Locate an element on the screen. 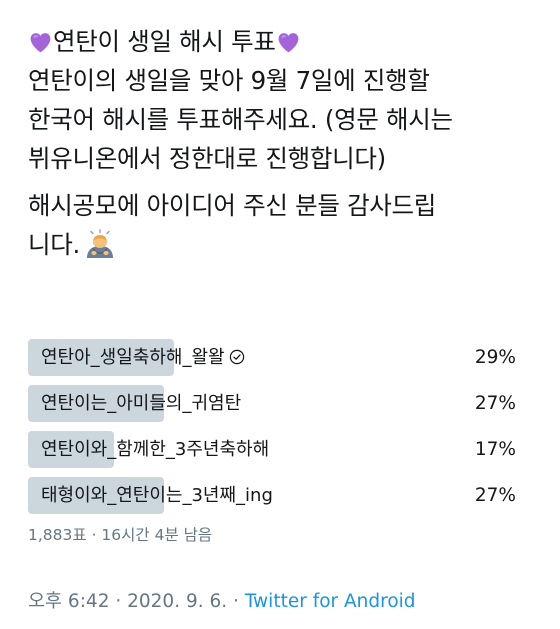 The width and height of the screenshot is (560, 629). tweet-title-line: 연탄이 생일 해시 투표 is located at coordinates (280, 41).